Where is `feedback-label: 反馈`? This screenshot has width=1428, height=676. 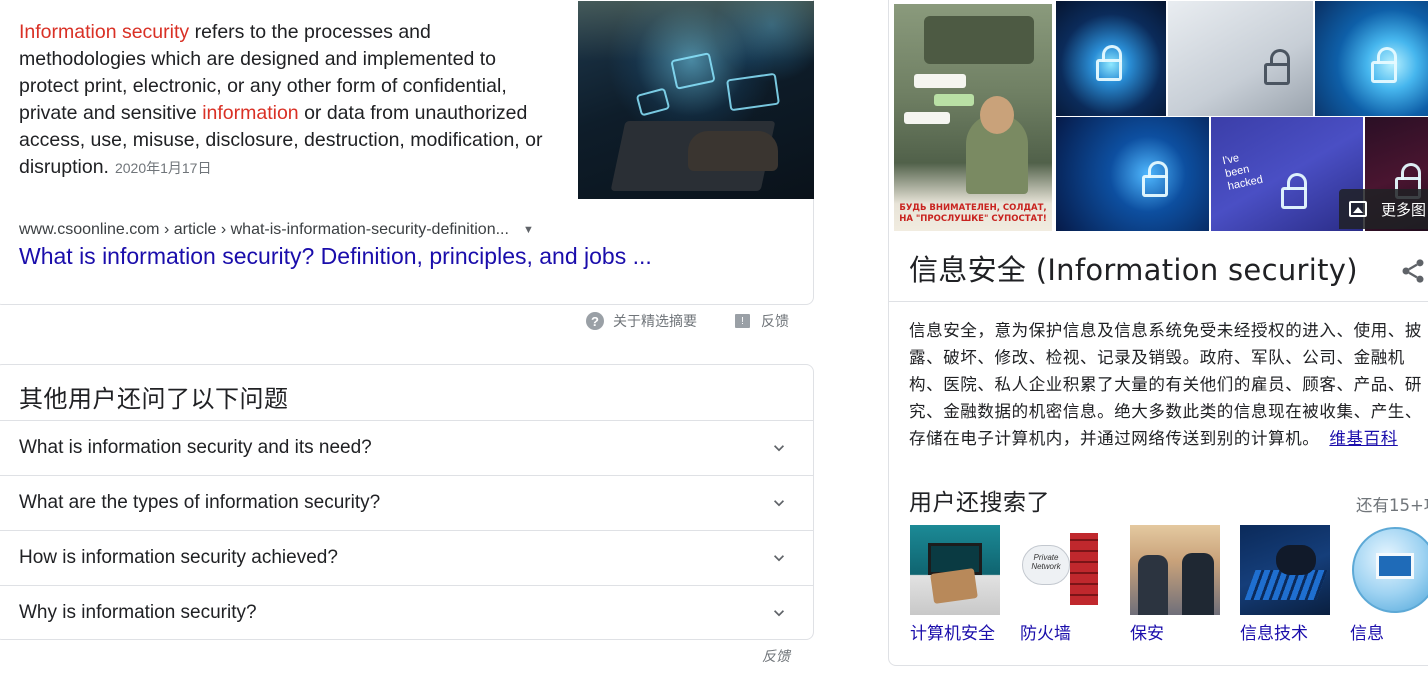 feedback-label: 反馈 is located at coordinates (775, 321).